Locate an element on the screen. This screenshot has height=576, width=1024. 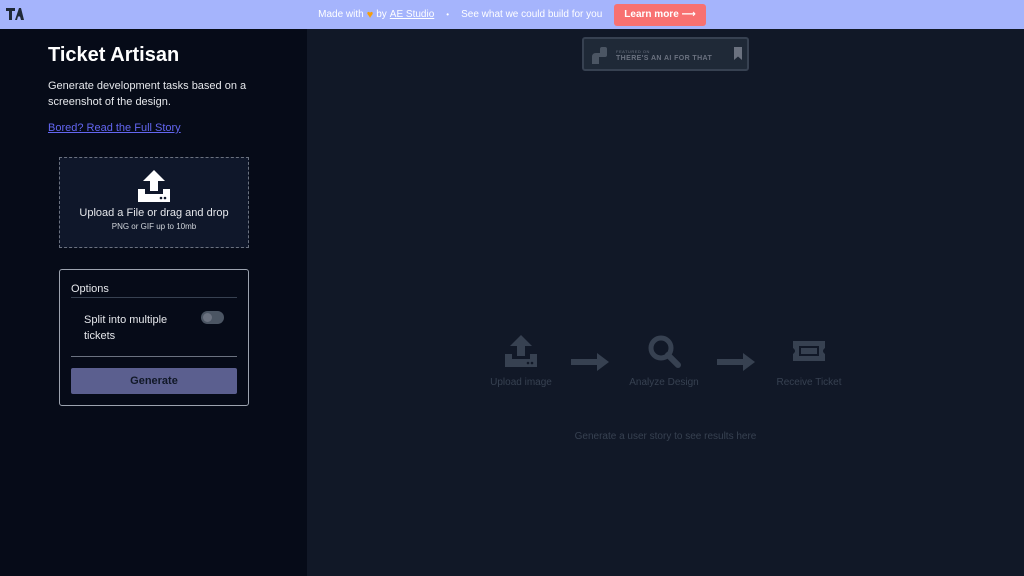
featured-badge: FEATURED ON THERE'S AN AI FOR THAT is located at coordinates (665, 54).